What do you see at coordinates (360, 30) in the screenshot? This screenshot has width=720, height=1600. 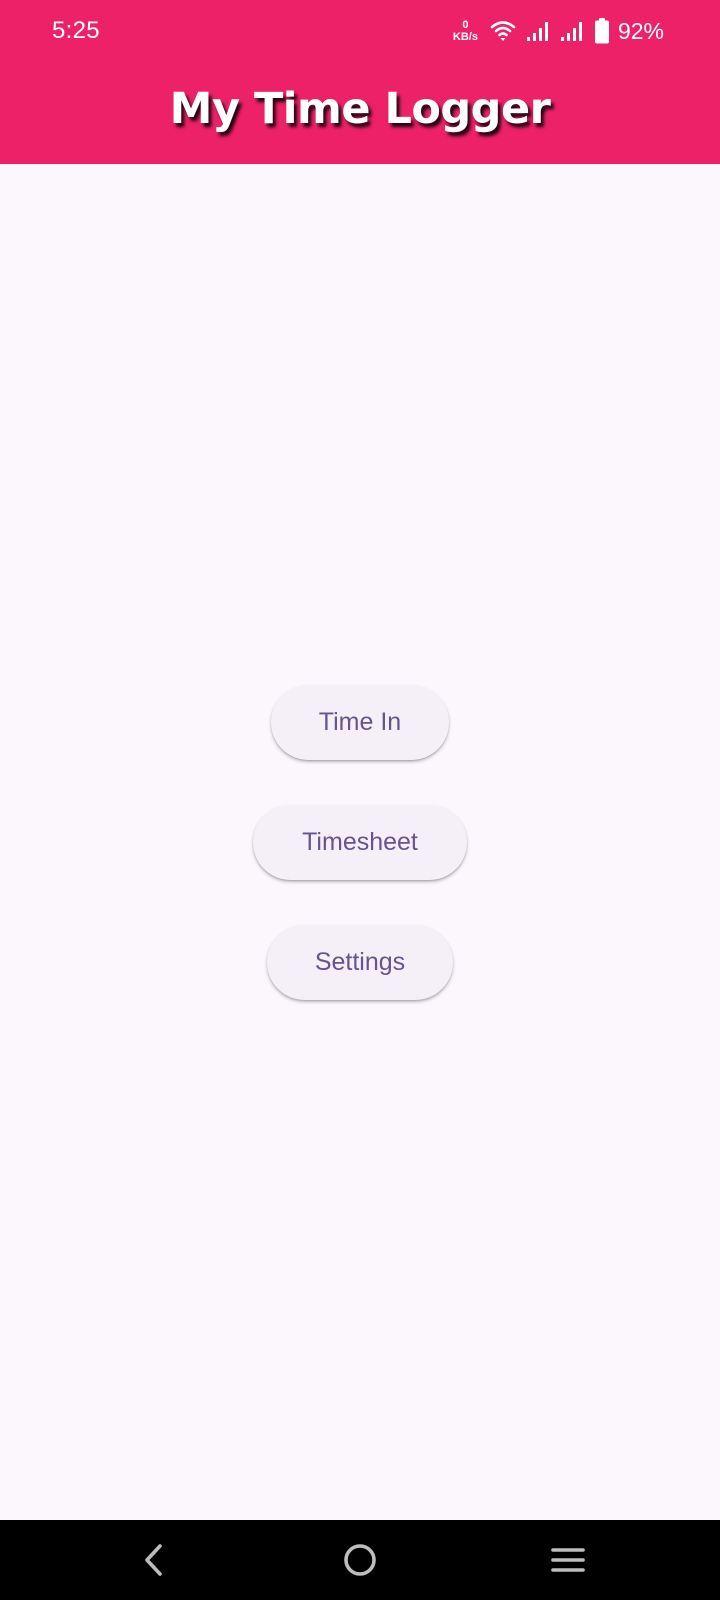 I see `status-bar: 5:25 0 KB/s 92%` at bounding box center [360, 30].